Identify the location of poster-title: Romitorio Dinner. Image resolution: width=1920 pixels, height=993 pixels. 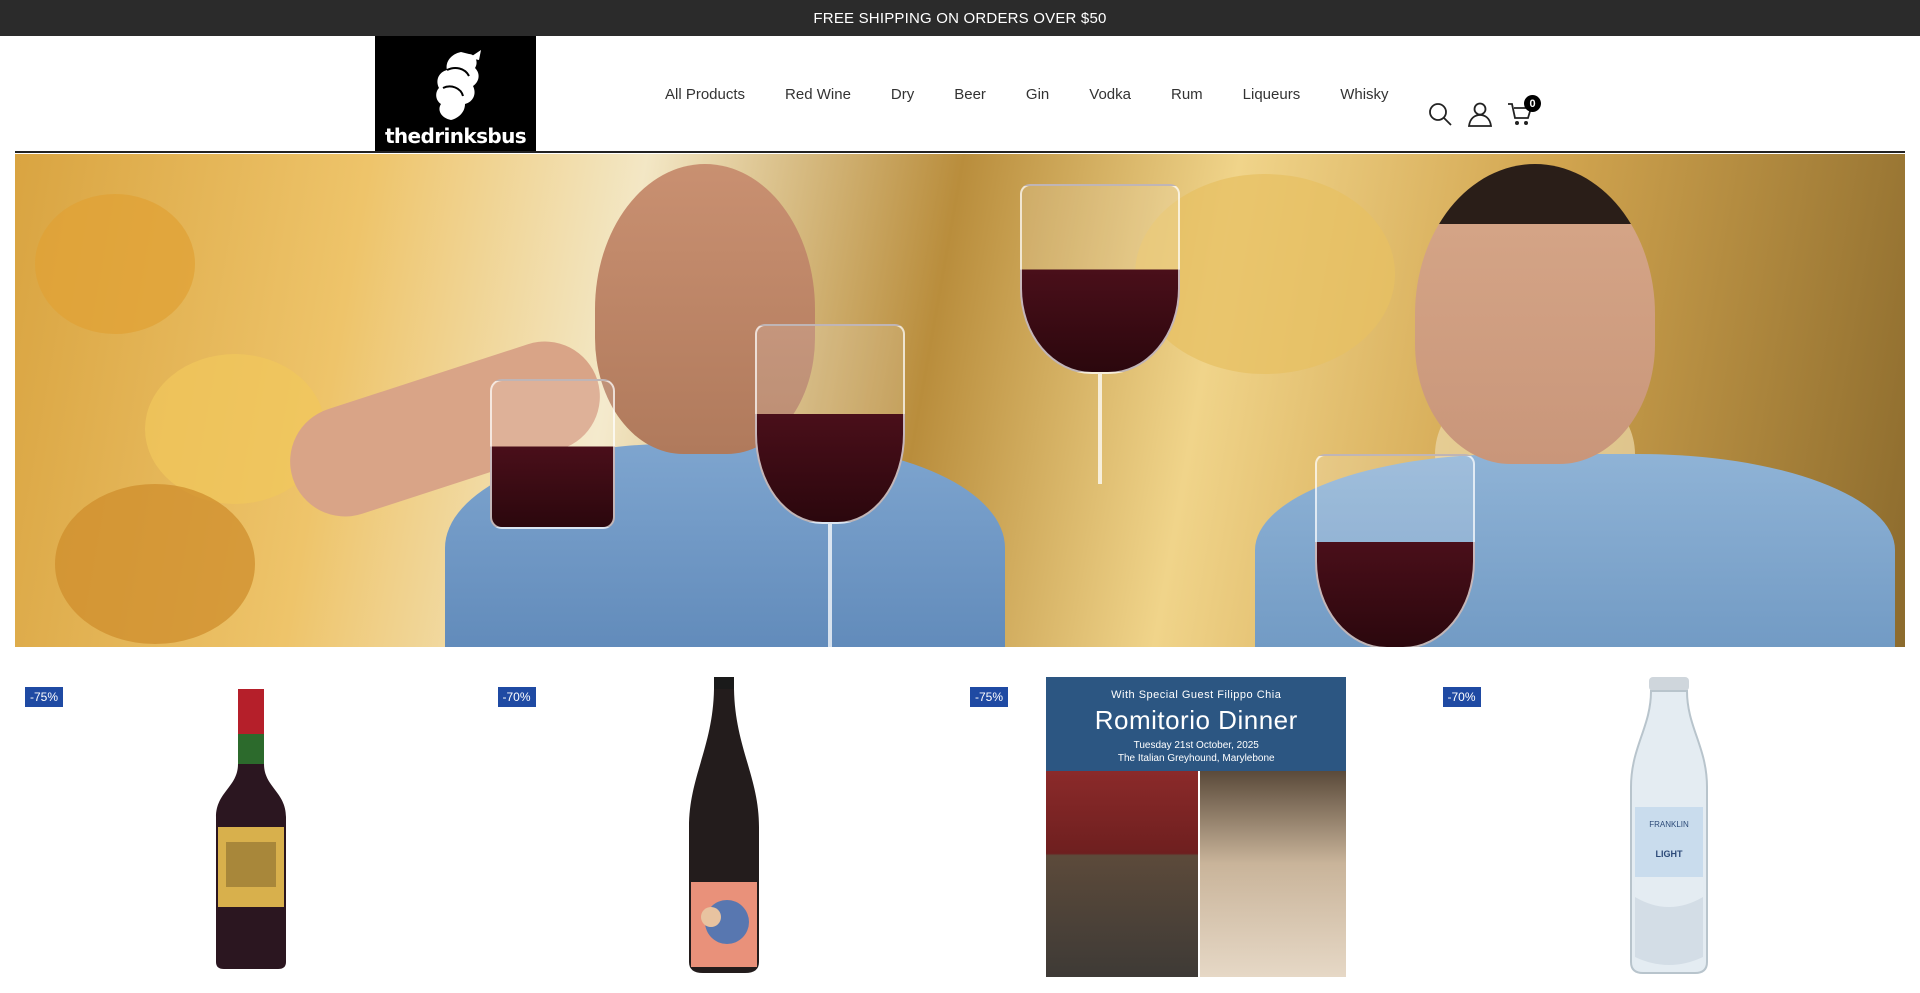
(1196, 720).